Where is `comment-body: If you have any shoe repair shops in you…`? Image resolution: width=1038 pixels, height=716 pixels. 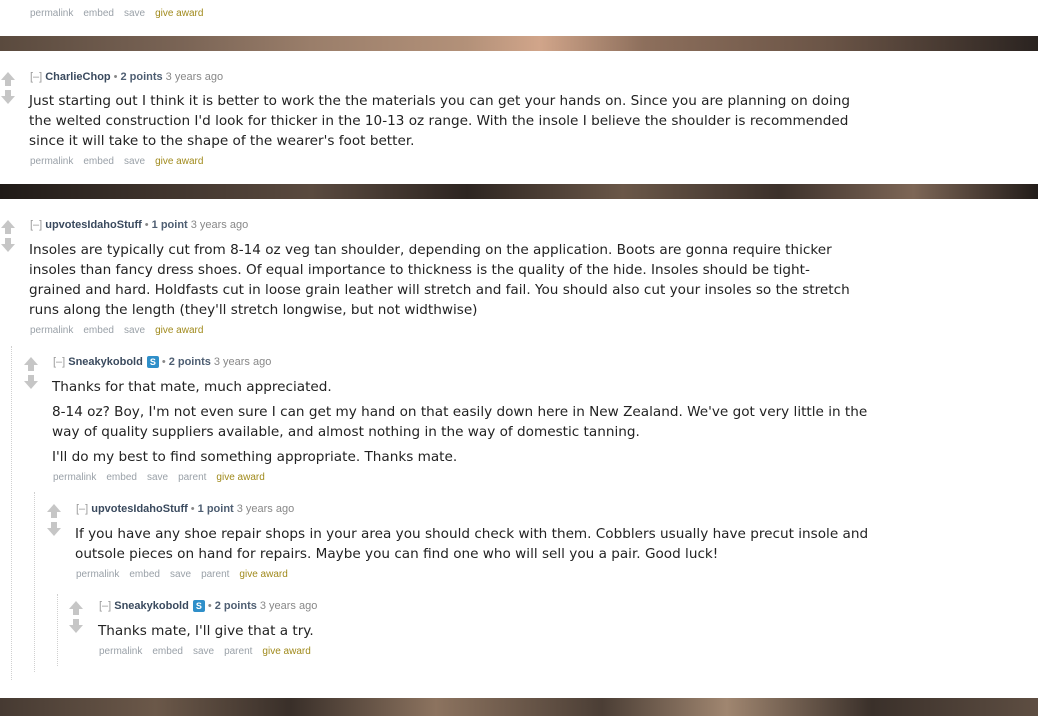 comment-body: If you have any shoe repair shops in you… is located at coordinates (490, 544).